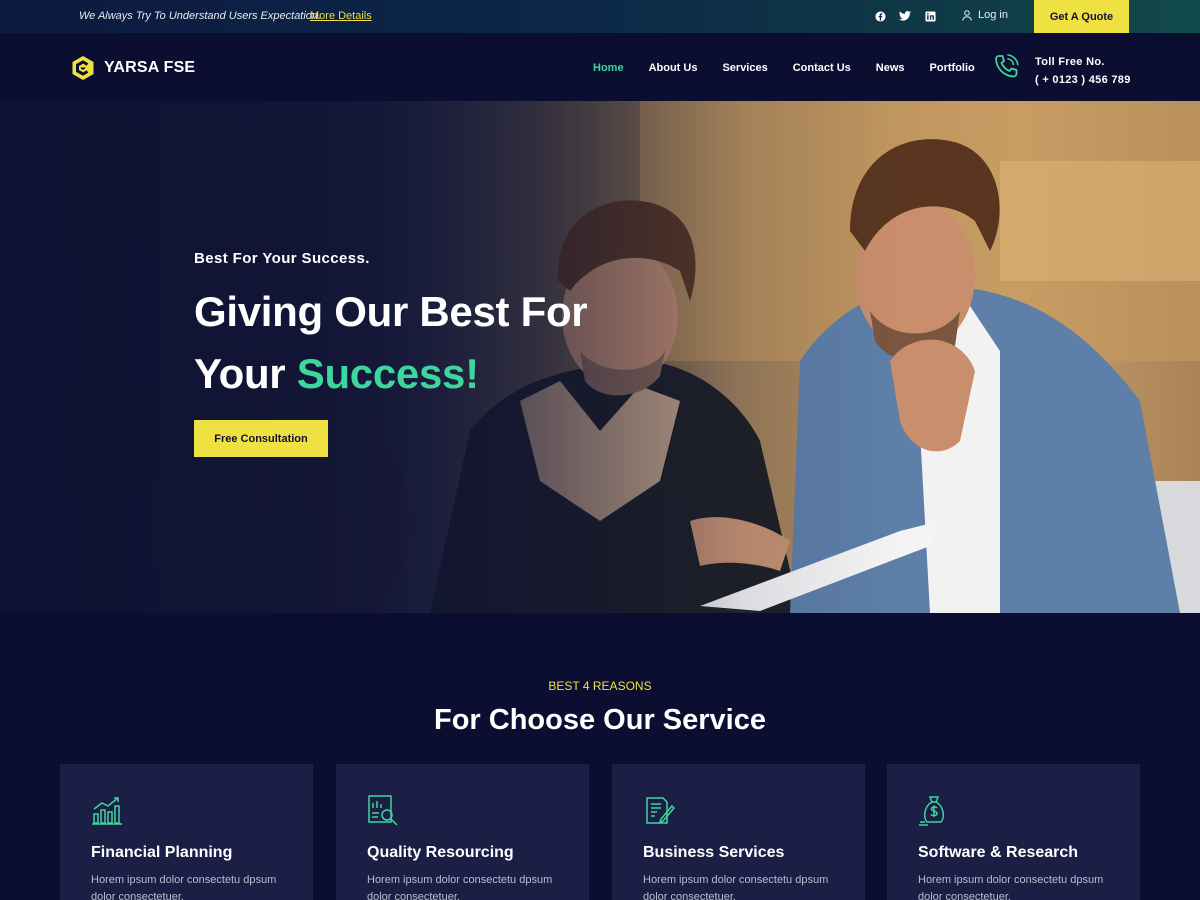  Describe the element at coordinates (387, 373) in the screenshot. I see `hero-title-accent: Success!` at that location.